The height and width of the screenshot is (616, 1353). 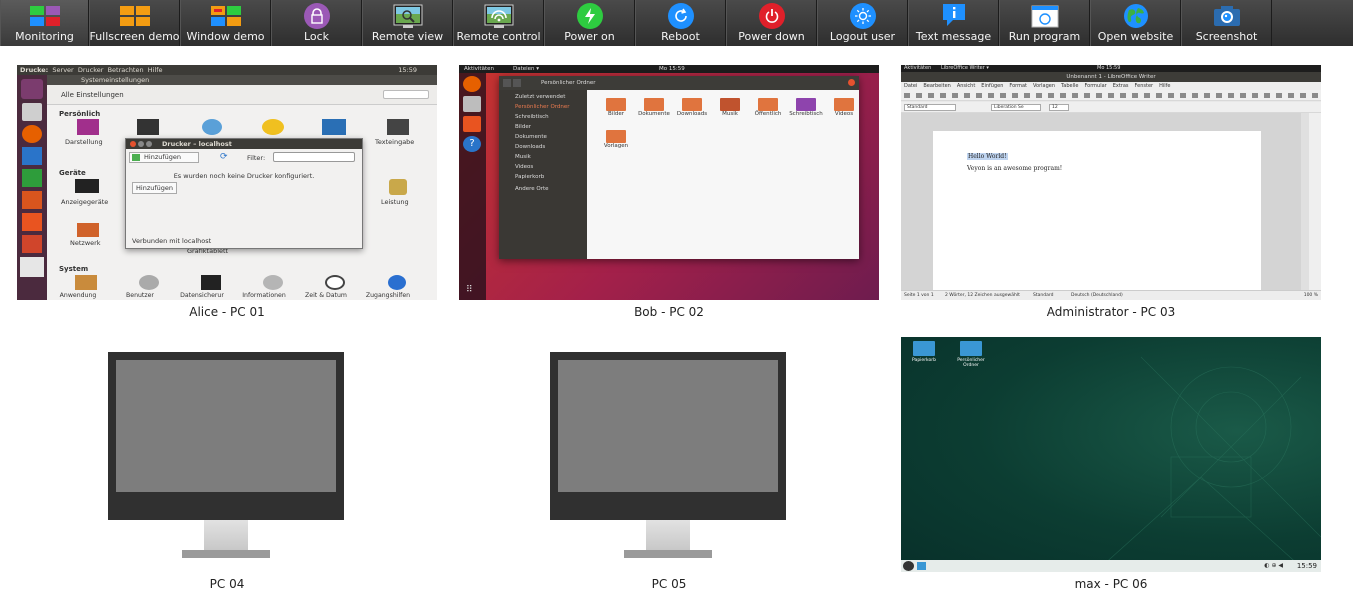 I want to click on admin-menu-item: Format, so click(x=1018, y=86).